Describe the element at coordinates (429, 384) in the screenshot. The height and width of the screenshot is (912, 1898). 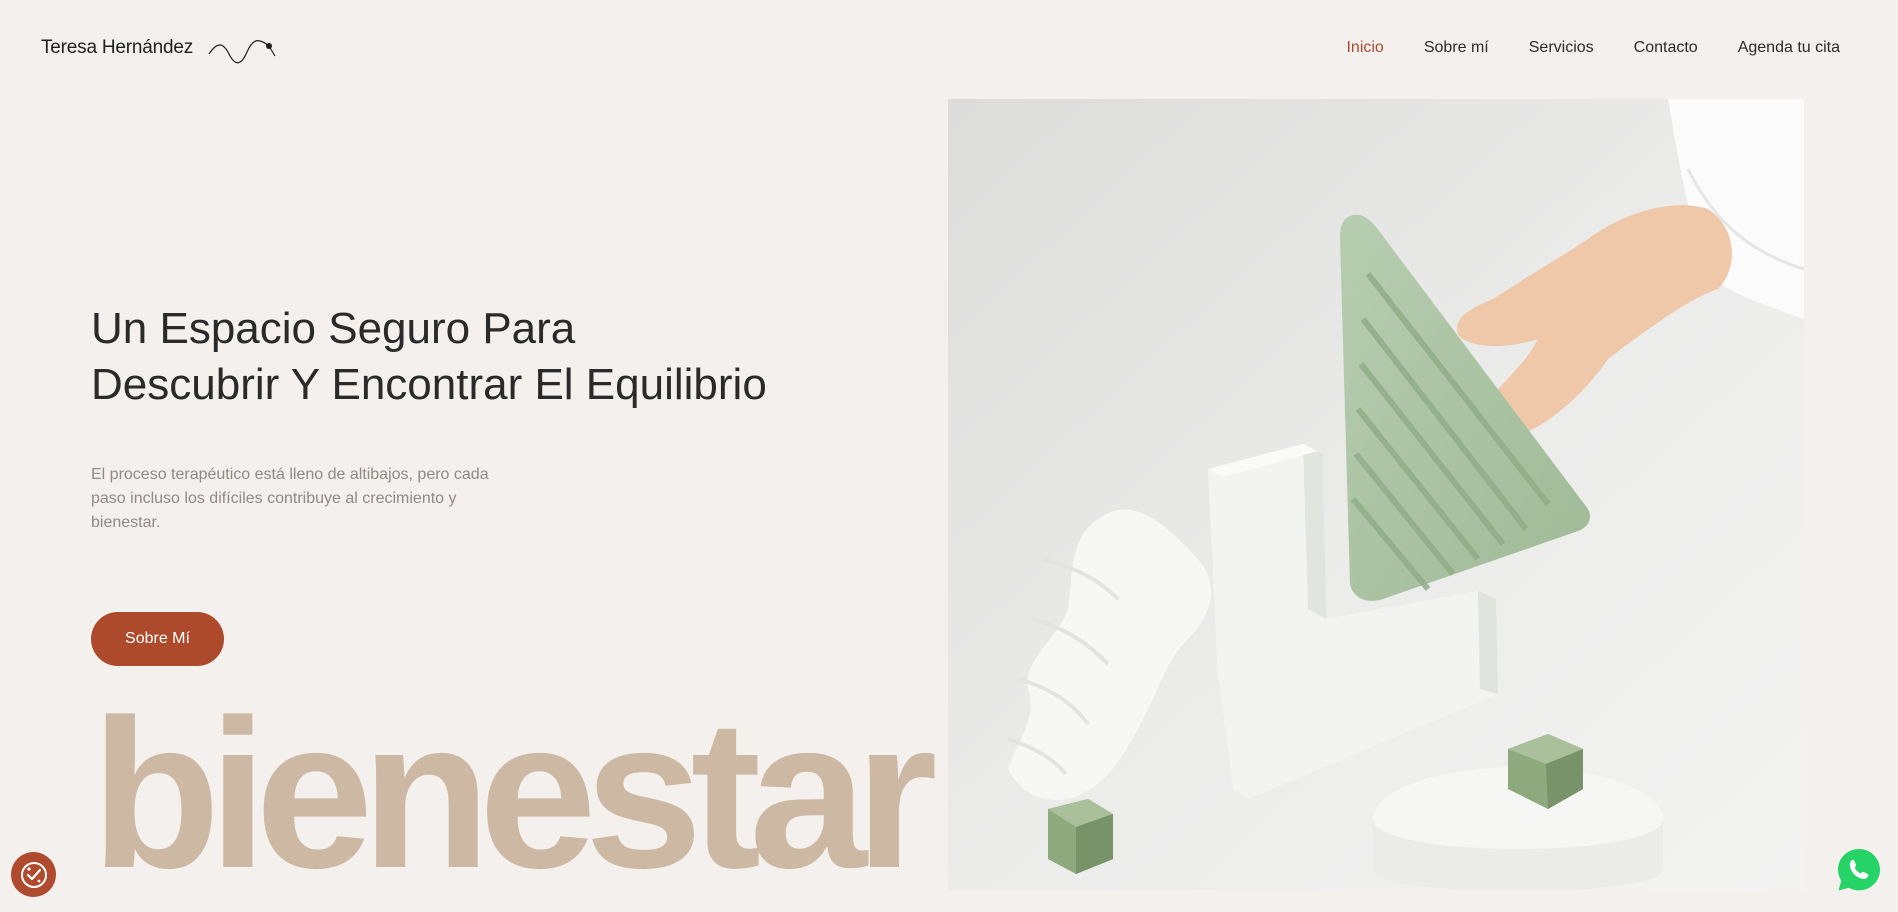
I see `hero-title-line-2: Descubrir Y Encontrar El Equilibrio` at that location.